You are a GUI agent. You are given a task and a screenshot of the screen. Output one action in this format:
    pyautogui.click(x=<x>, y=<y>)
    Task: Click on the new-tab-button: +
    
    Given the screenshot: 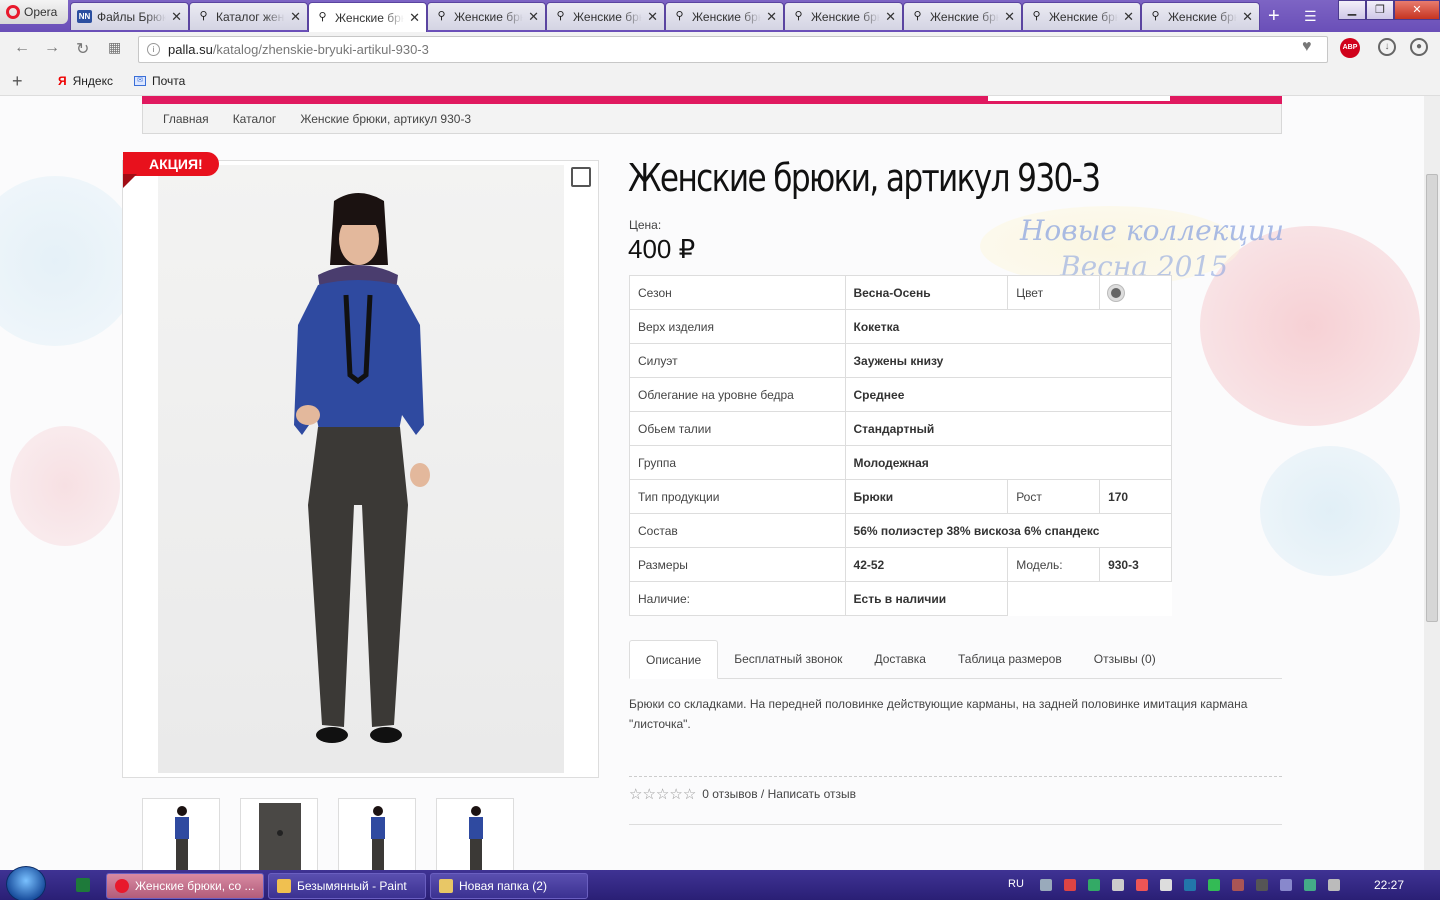 What is the action you would take?
    pyautogui.click(x=1274, y=16)
    